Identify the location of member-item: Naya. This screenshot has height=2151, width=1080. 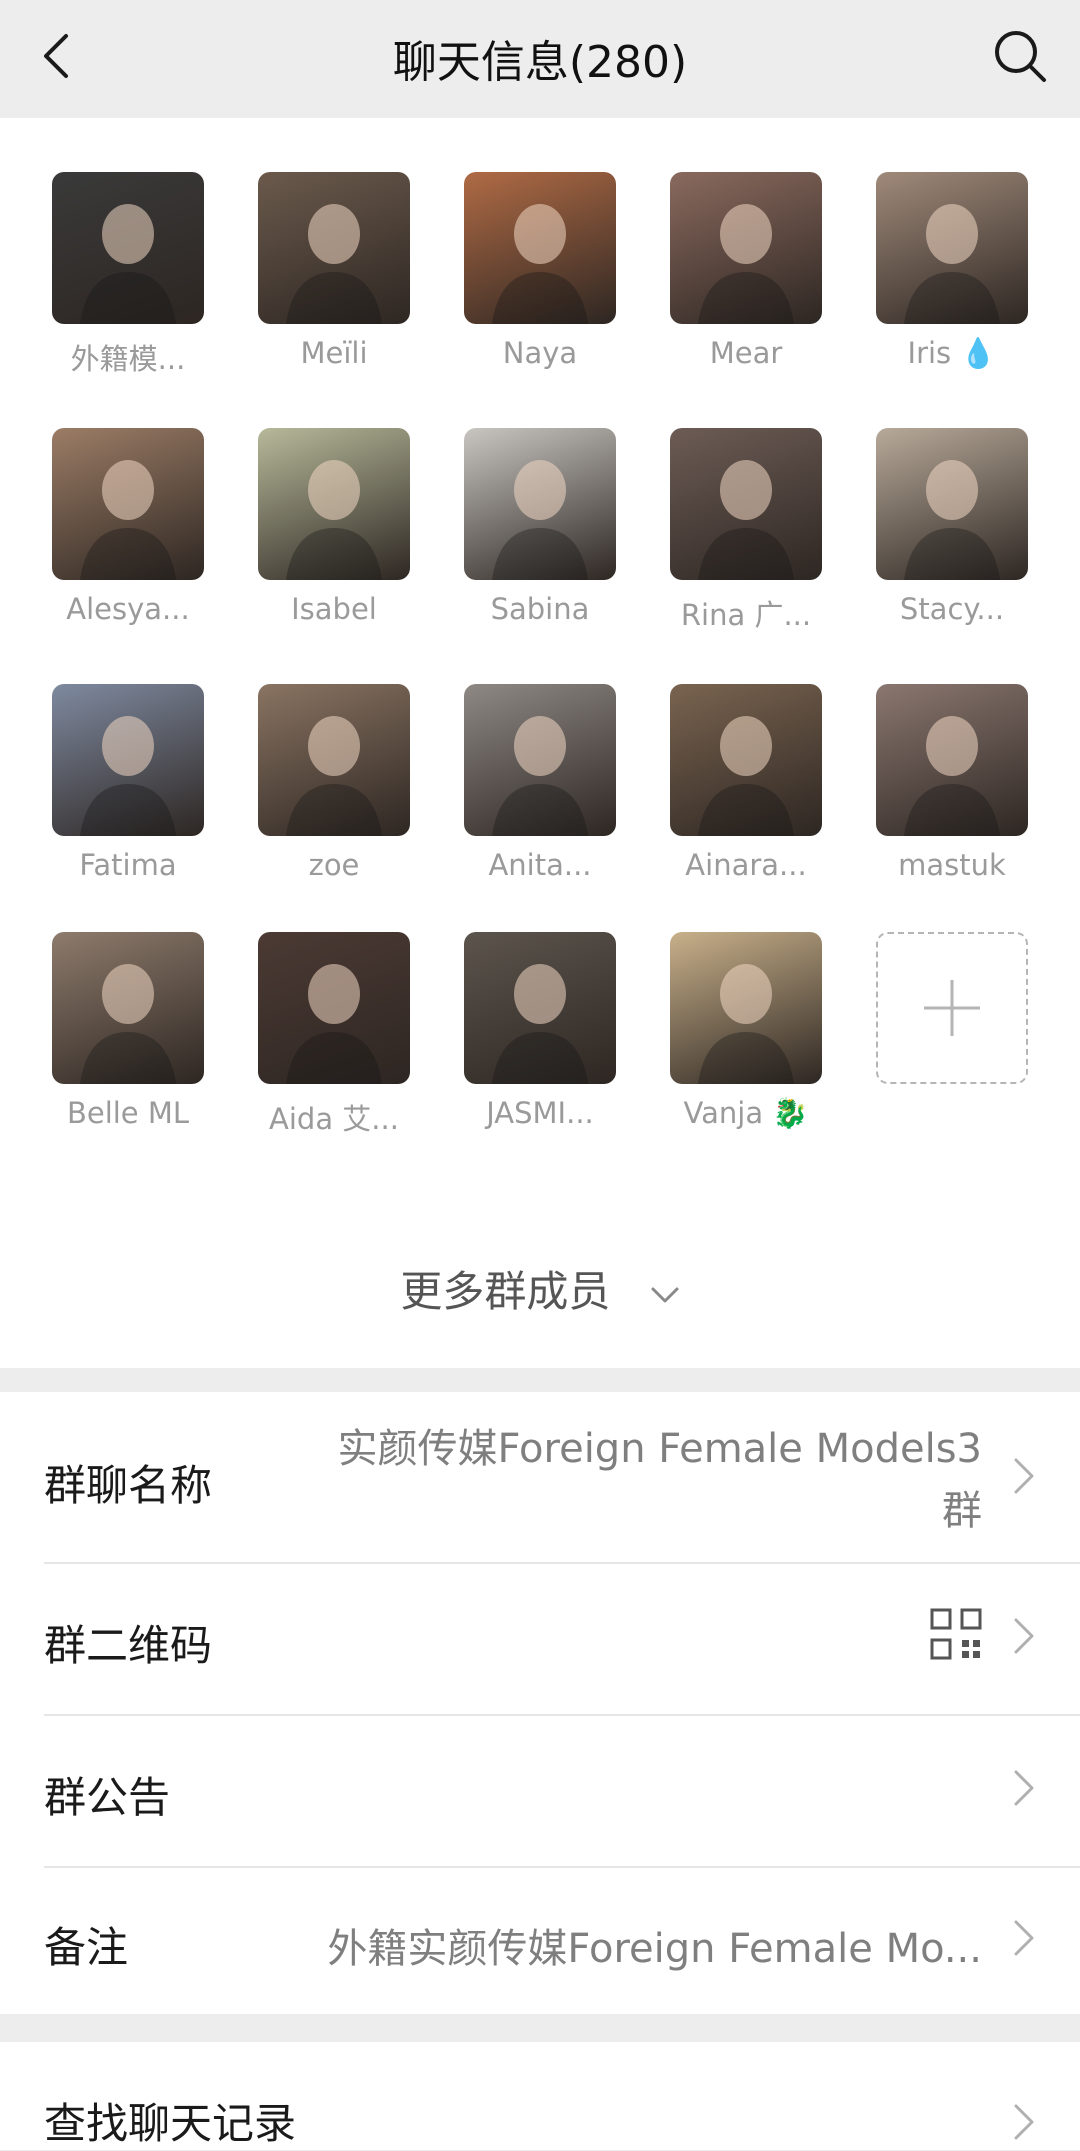
(540, 275).